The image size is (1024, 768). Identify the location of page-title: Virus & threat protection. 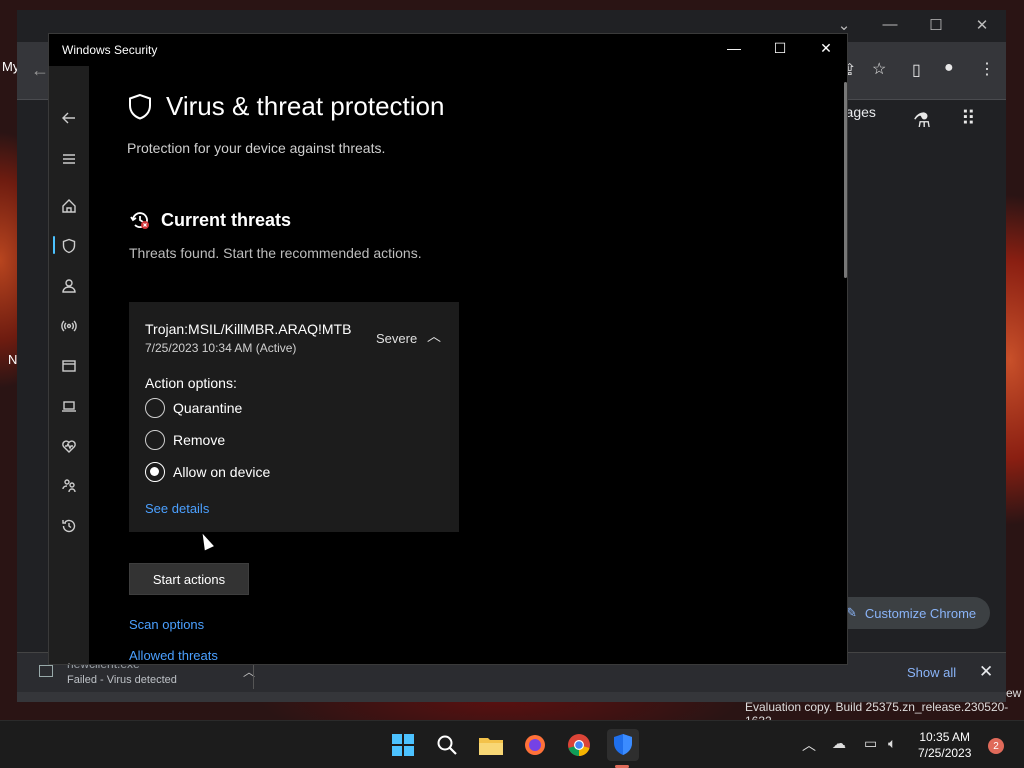
(305, 106).